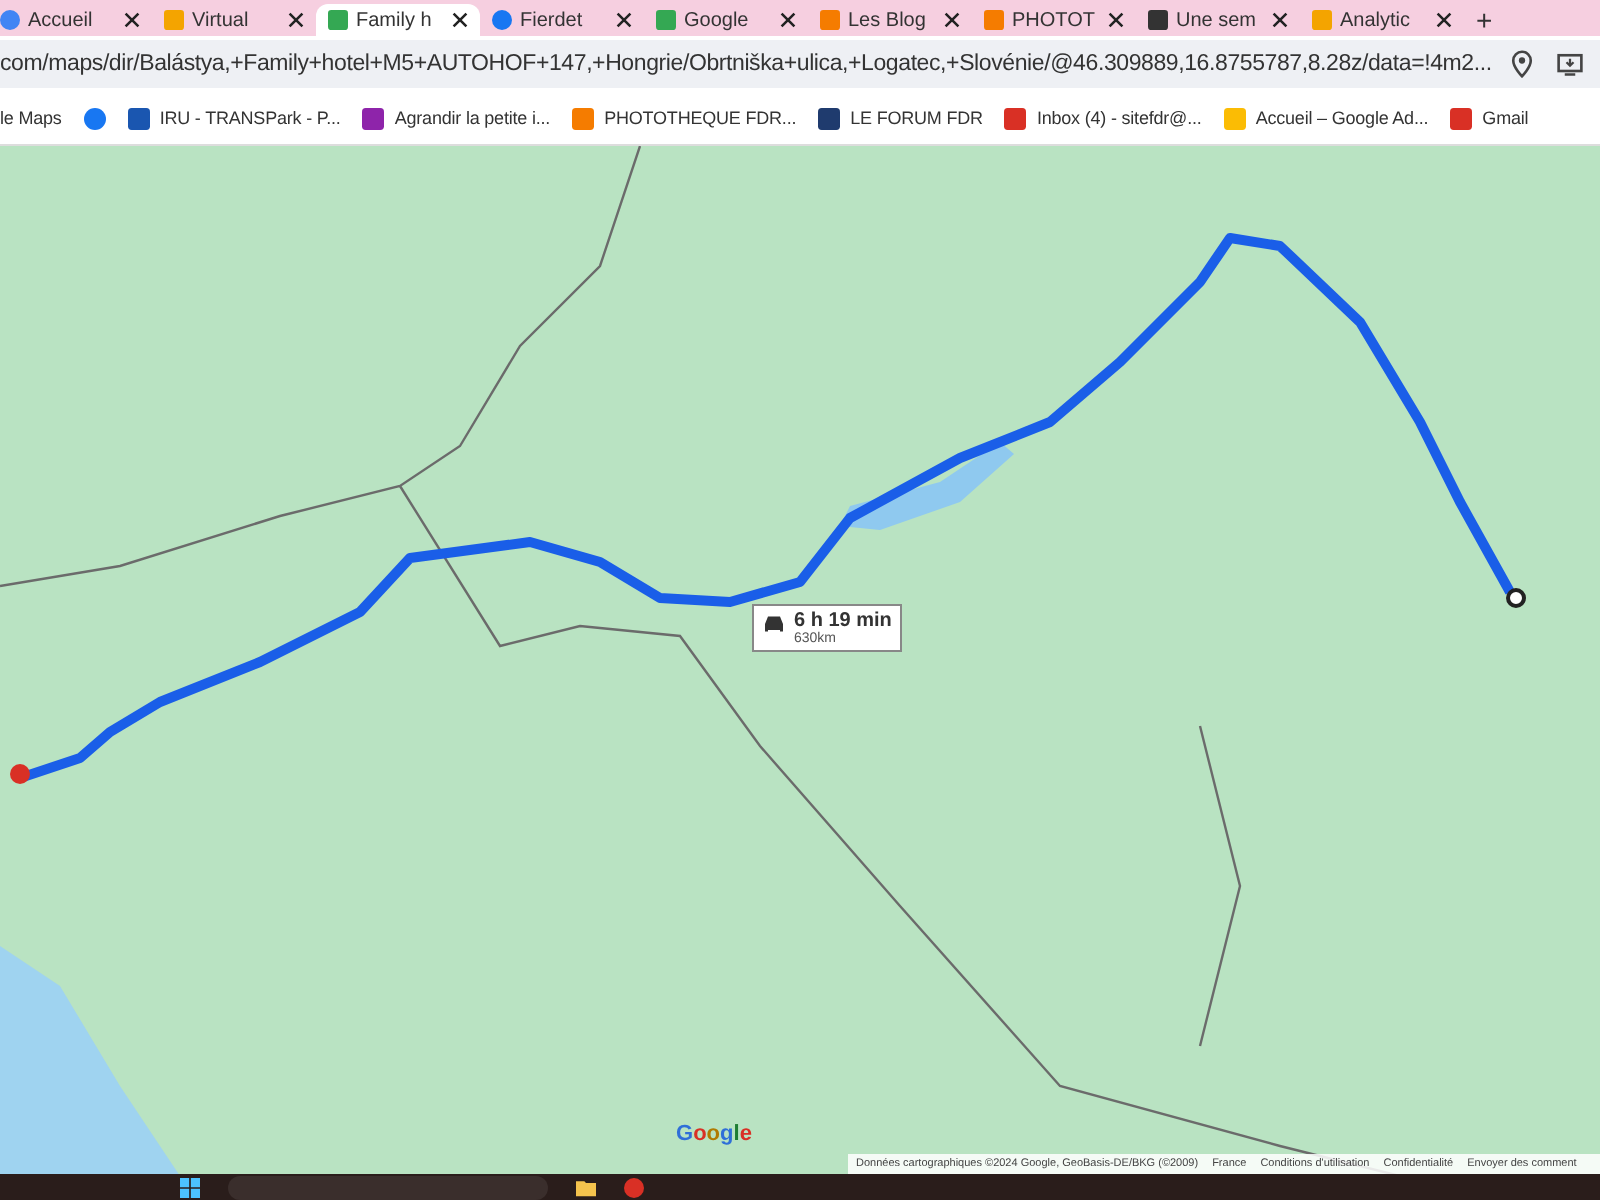  I want to click on route-duration: 6 h 19 min, so click(843, 621).